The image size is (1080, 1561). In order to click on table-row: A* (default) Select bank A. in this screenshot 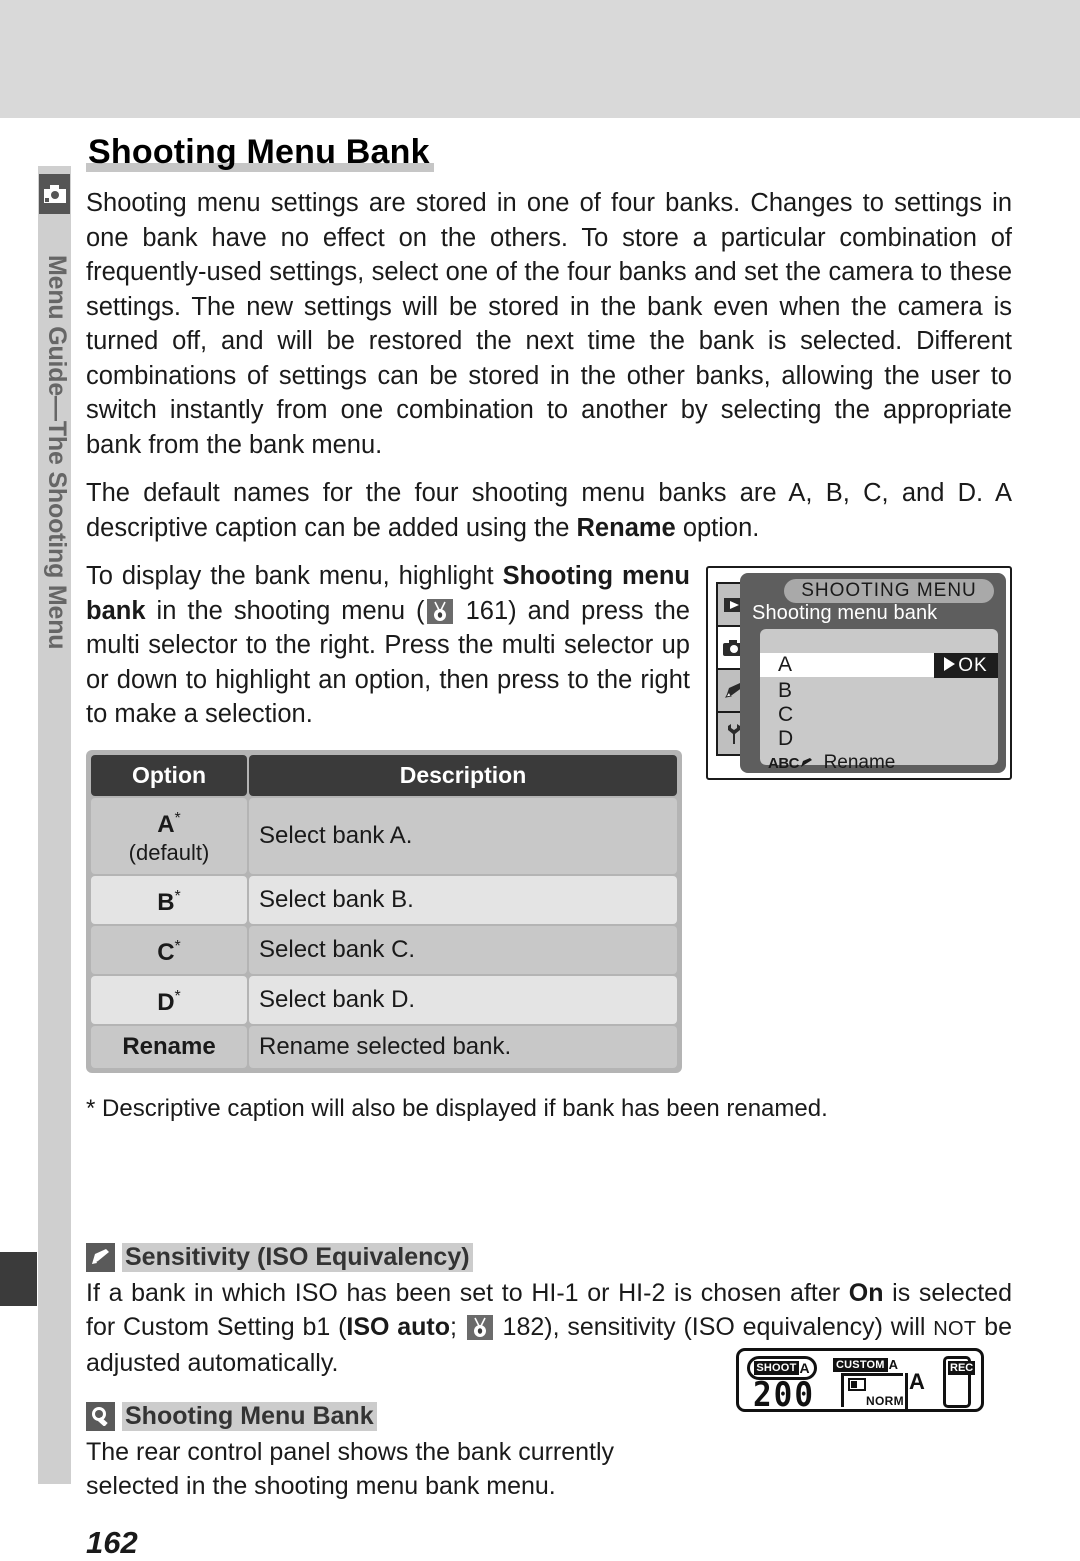, I will do `click(384, 835)`.